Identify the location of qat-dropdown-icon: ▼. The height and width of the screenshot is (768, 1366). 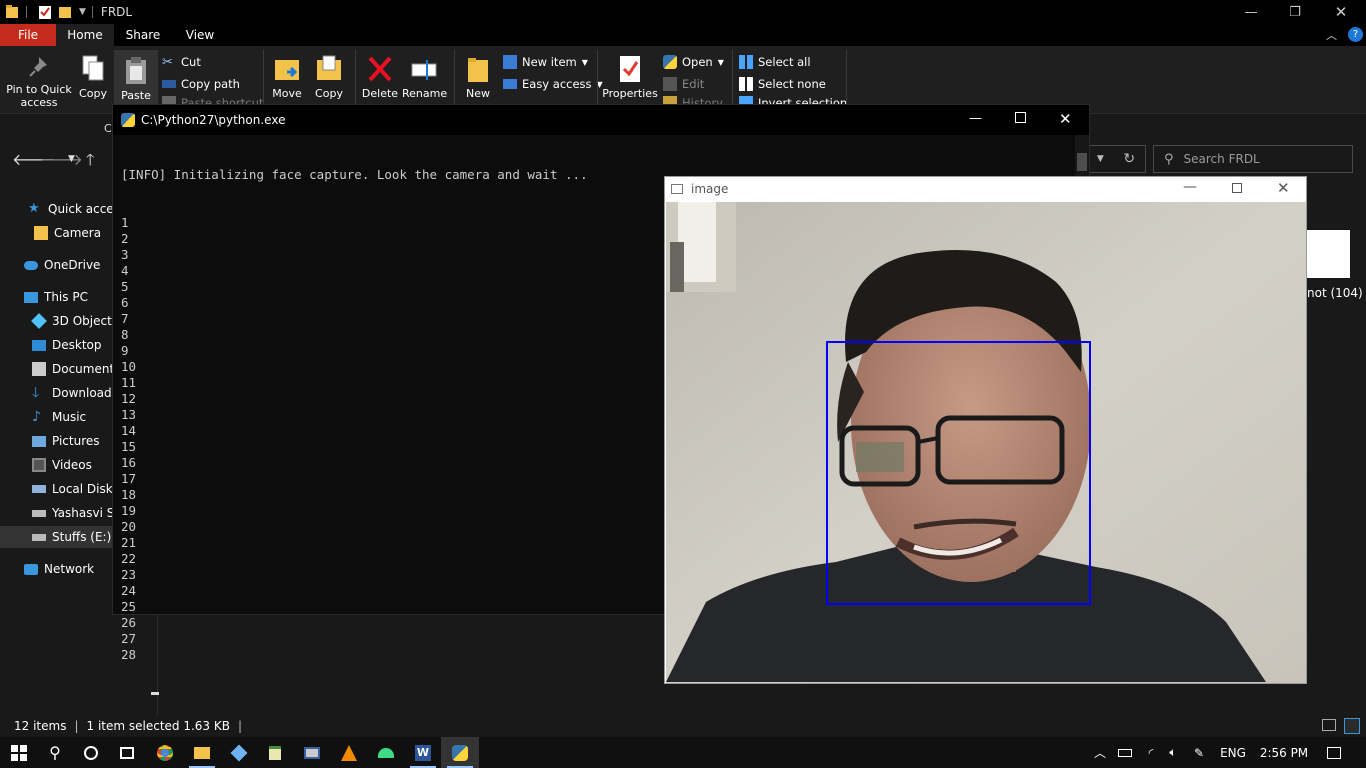
(82, 12).